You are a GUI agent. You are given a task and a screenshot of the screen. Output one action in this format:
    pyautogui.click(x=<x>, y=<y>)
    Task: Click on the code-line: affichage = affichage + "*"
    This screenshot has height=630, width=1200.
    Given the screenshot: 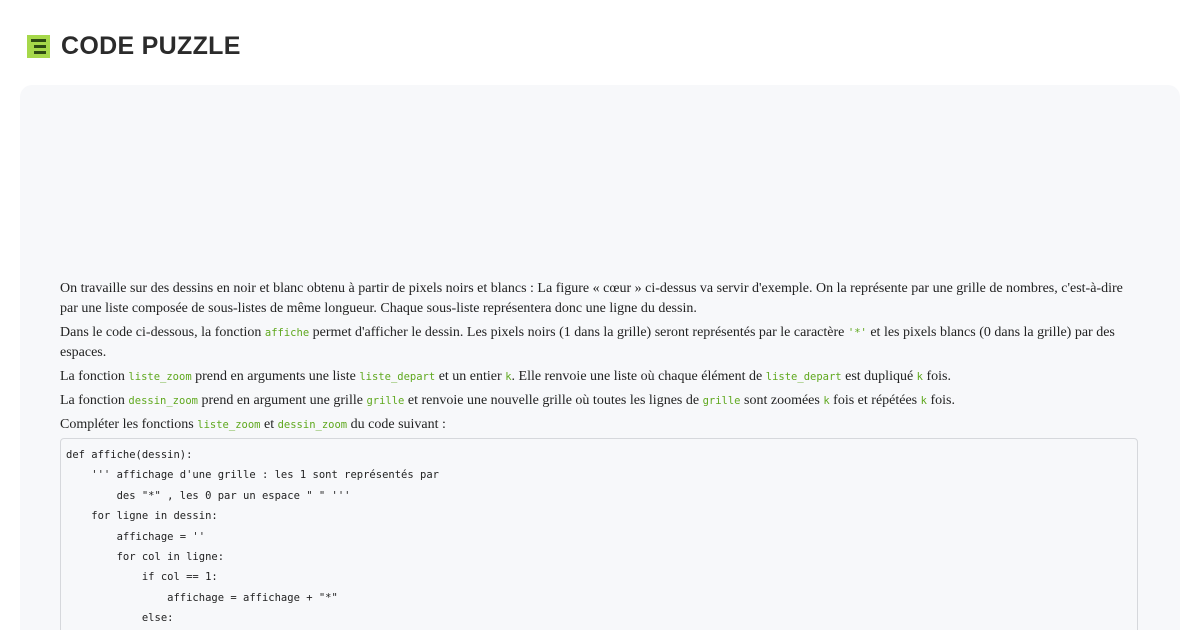 What is the action you would take?
    pyautogui.click(x=599, y=598)
    